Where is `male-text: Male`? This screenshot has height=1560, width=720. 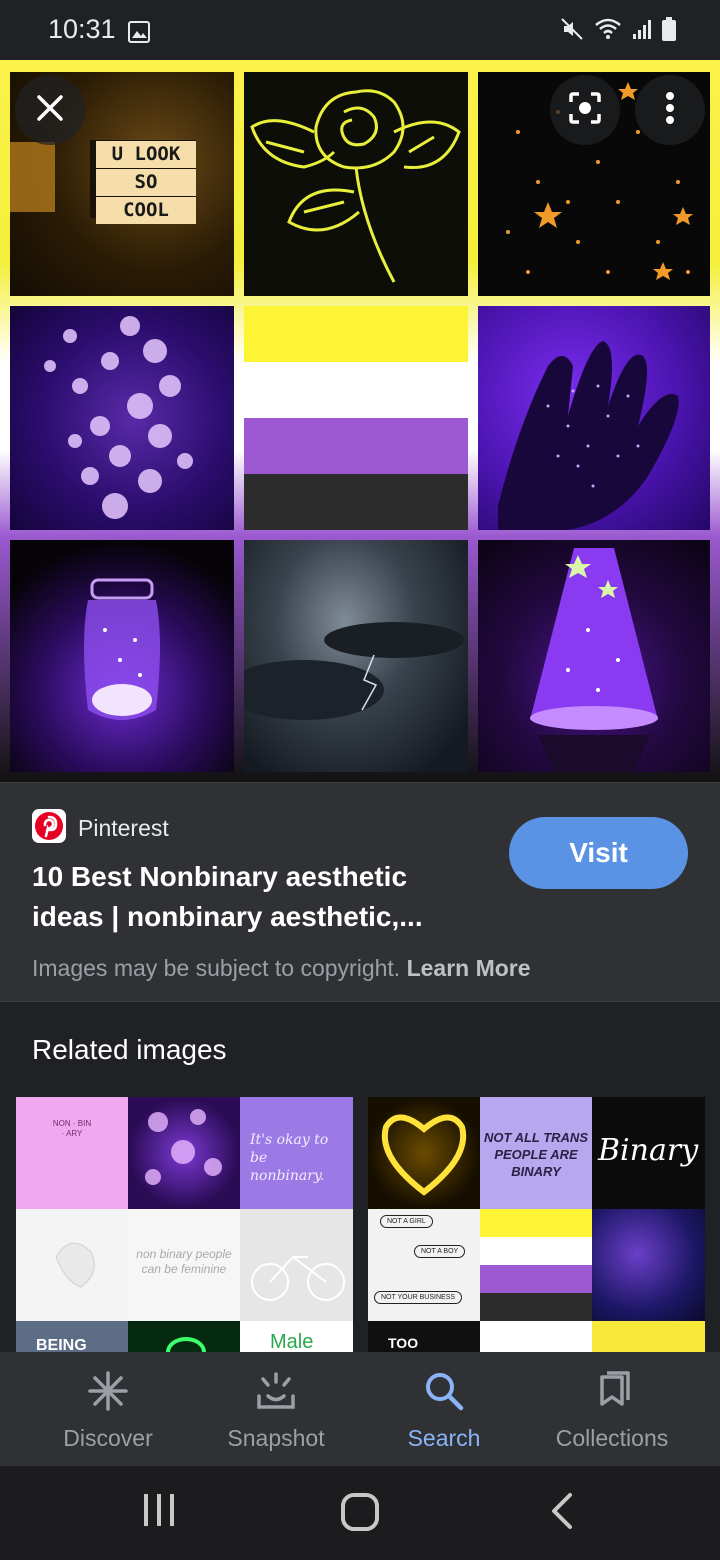 male-text: Male is located at coordinates (292, 1342).